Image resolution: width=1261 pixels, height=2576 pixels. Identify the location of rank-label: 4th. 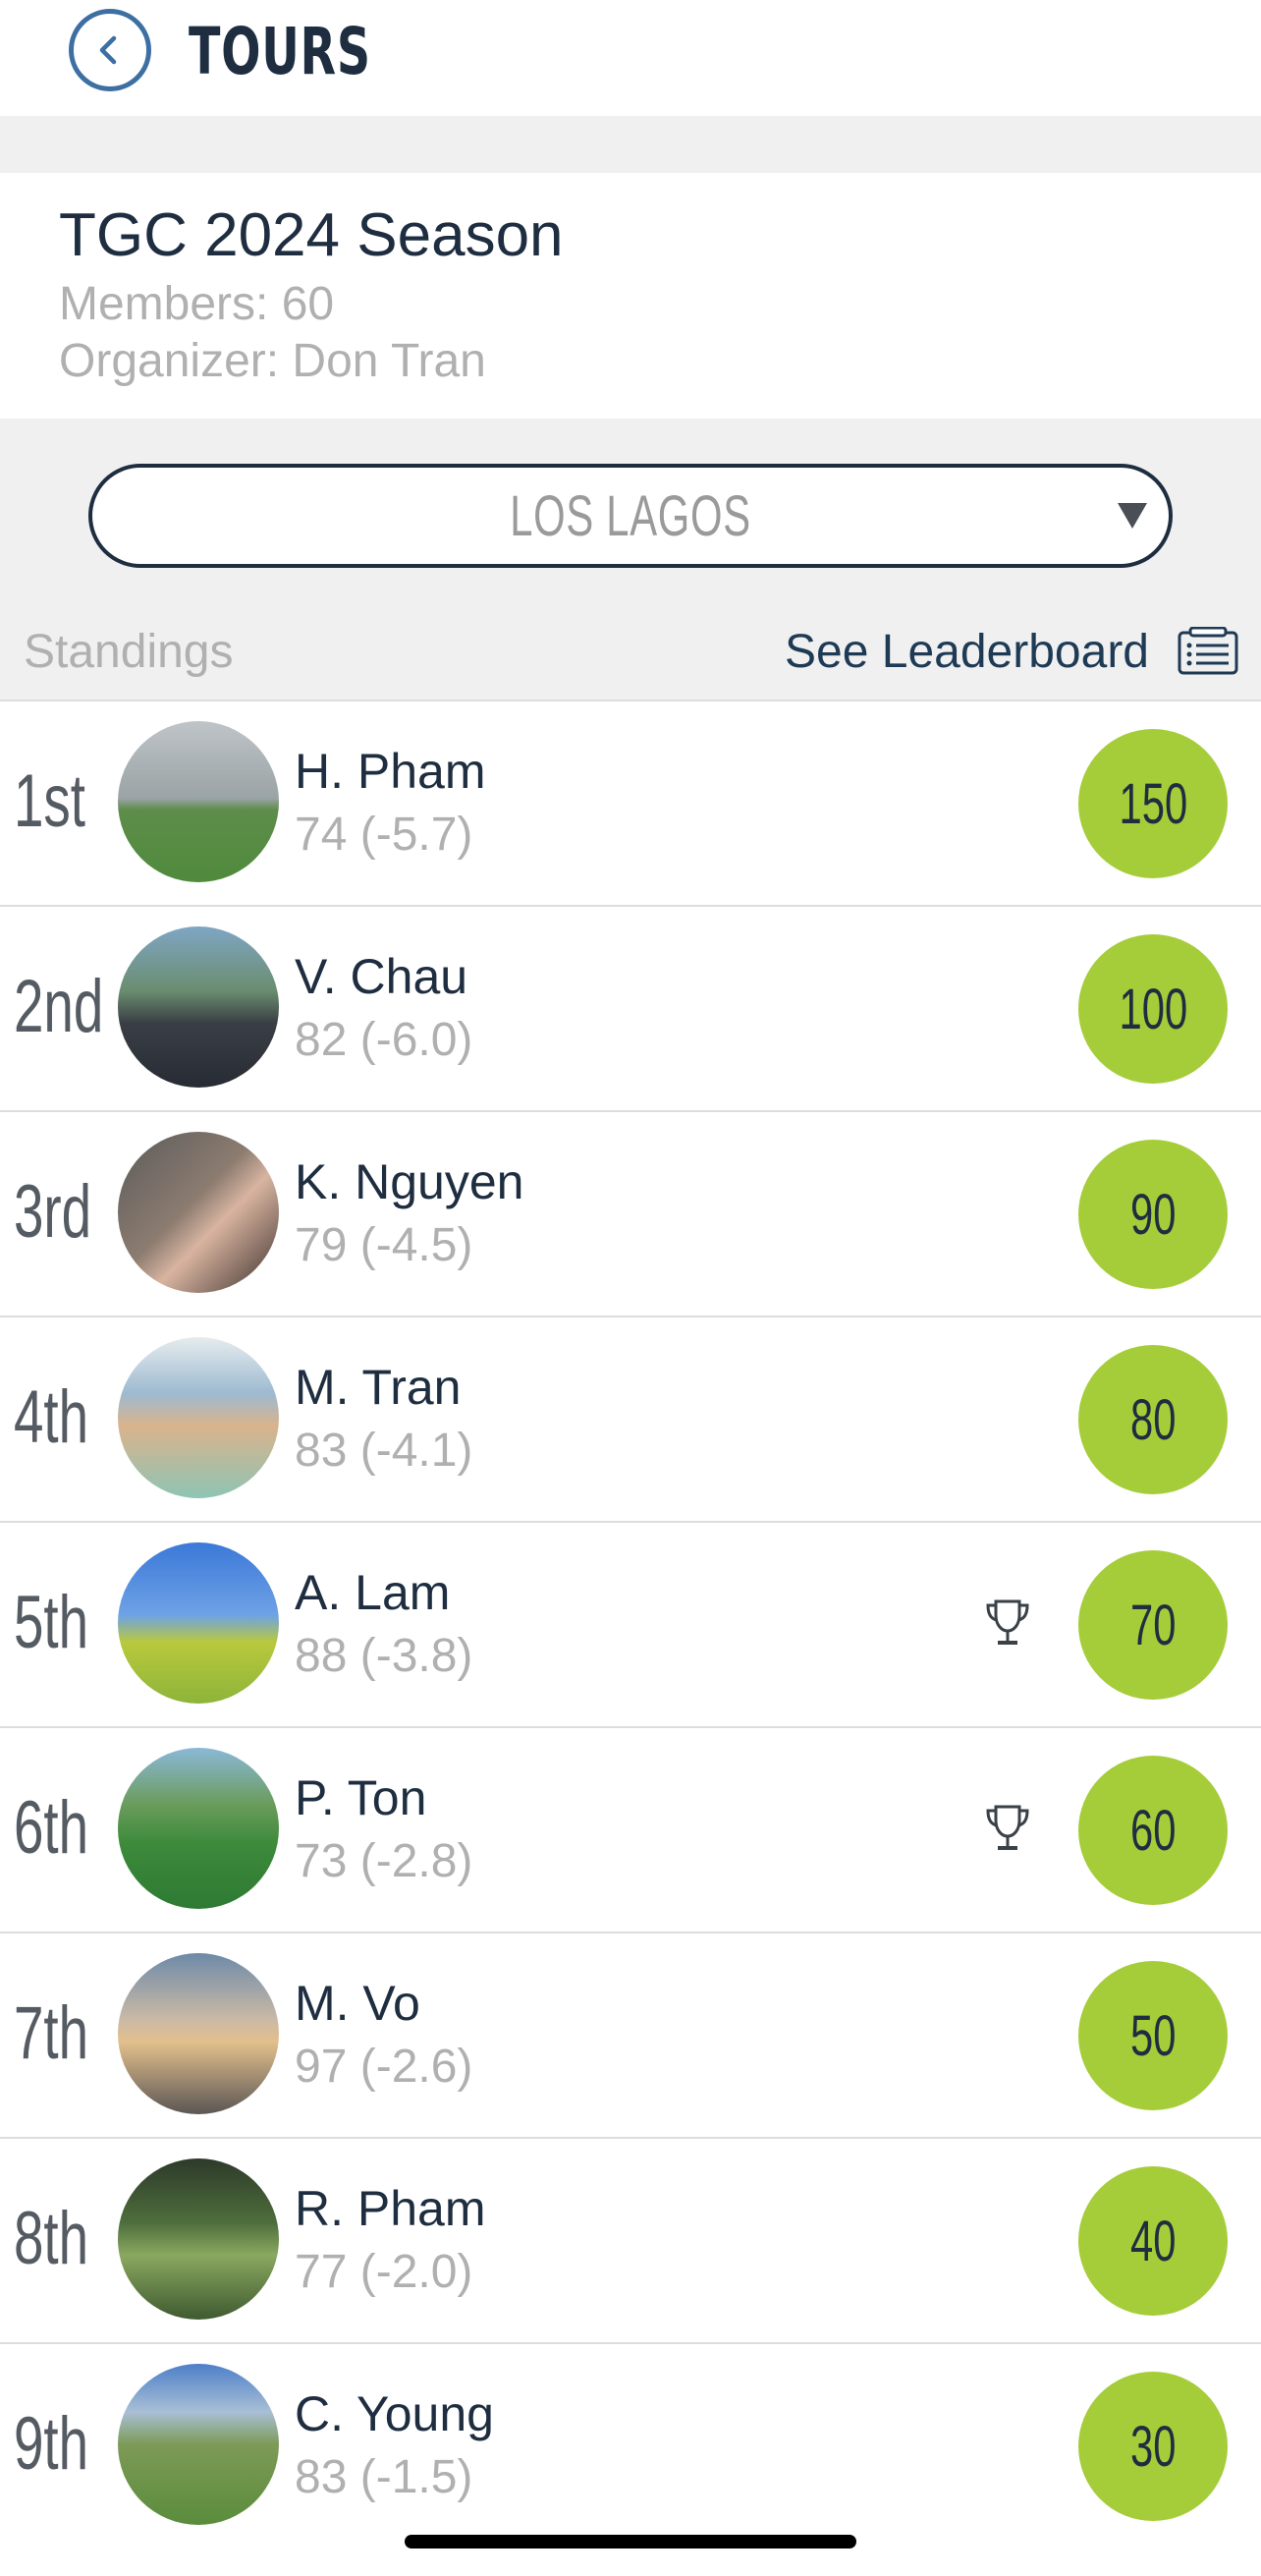
(51, 1417).